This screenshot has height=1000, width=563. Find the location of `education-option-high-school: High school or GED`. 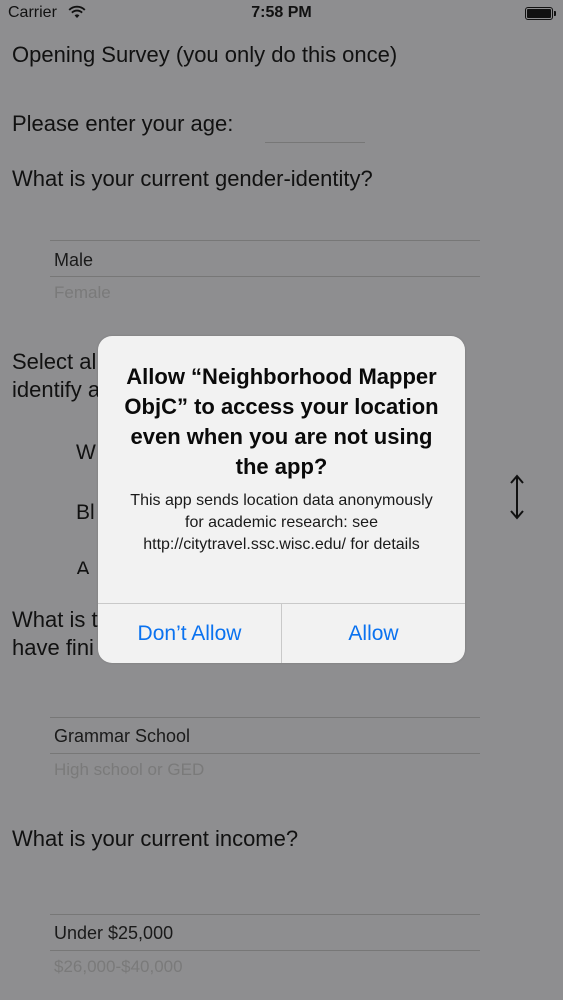

education-option-high-school: High school or GED is located at coordinates (129, 770).